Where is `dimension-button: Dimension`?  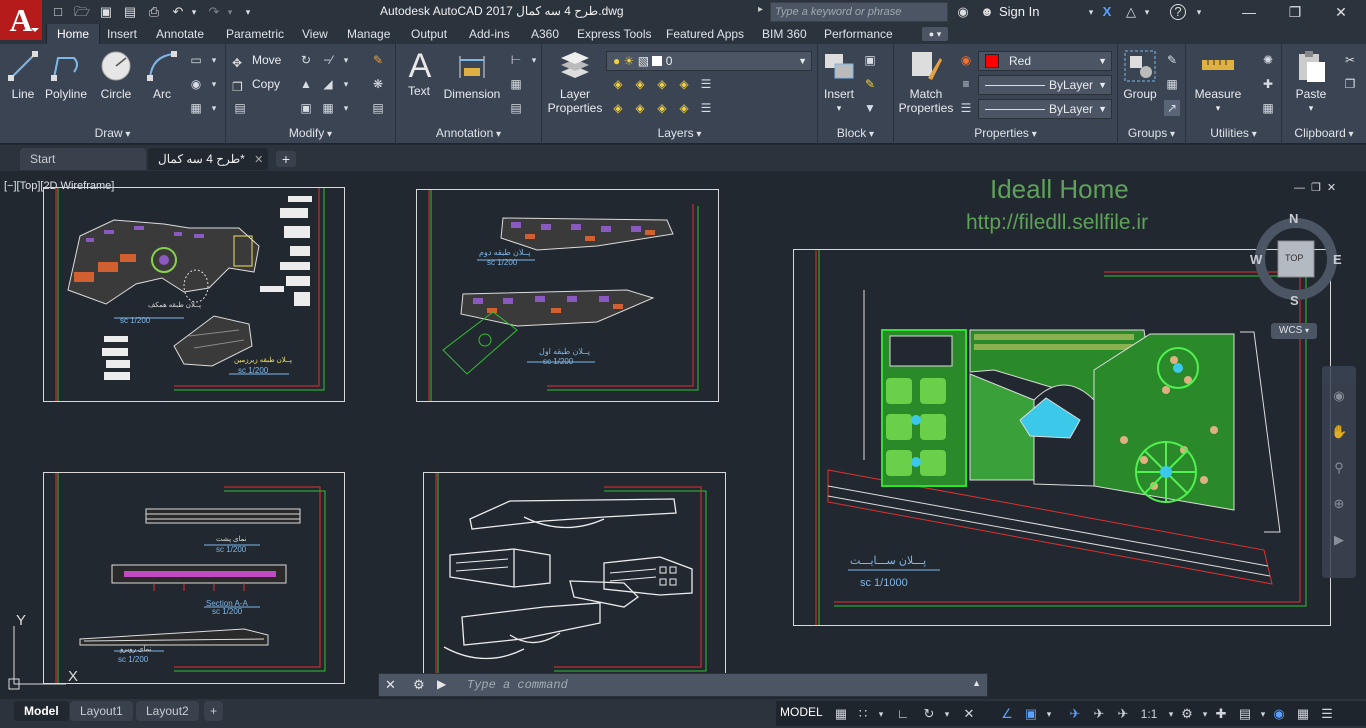 dimension-button: Dimension is located at coordinates (472, 74).